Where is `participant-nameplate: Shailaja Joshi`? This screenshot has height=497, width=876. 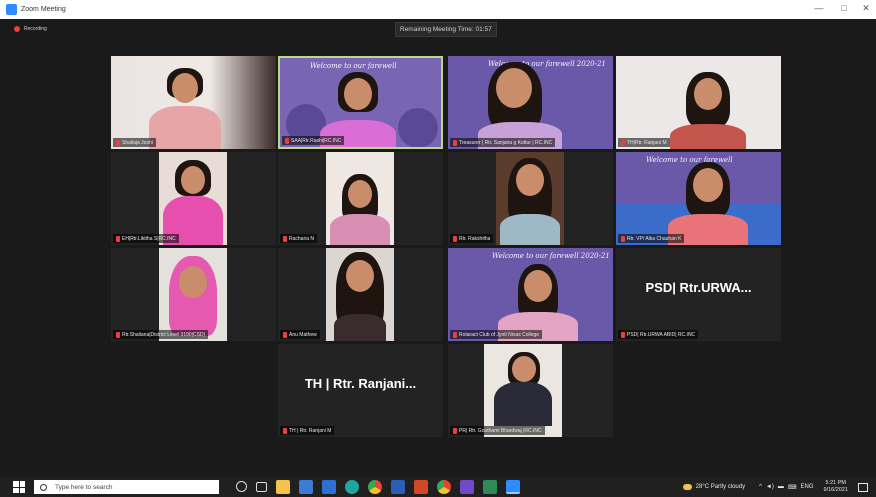
participant-nameplate: Shailaja Joshi is located at coordinates (134, 142).